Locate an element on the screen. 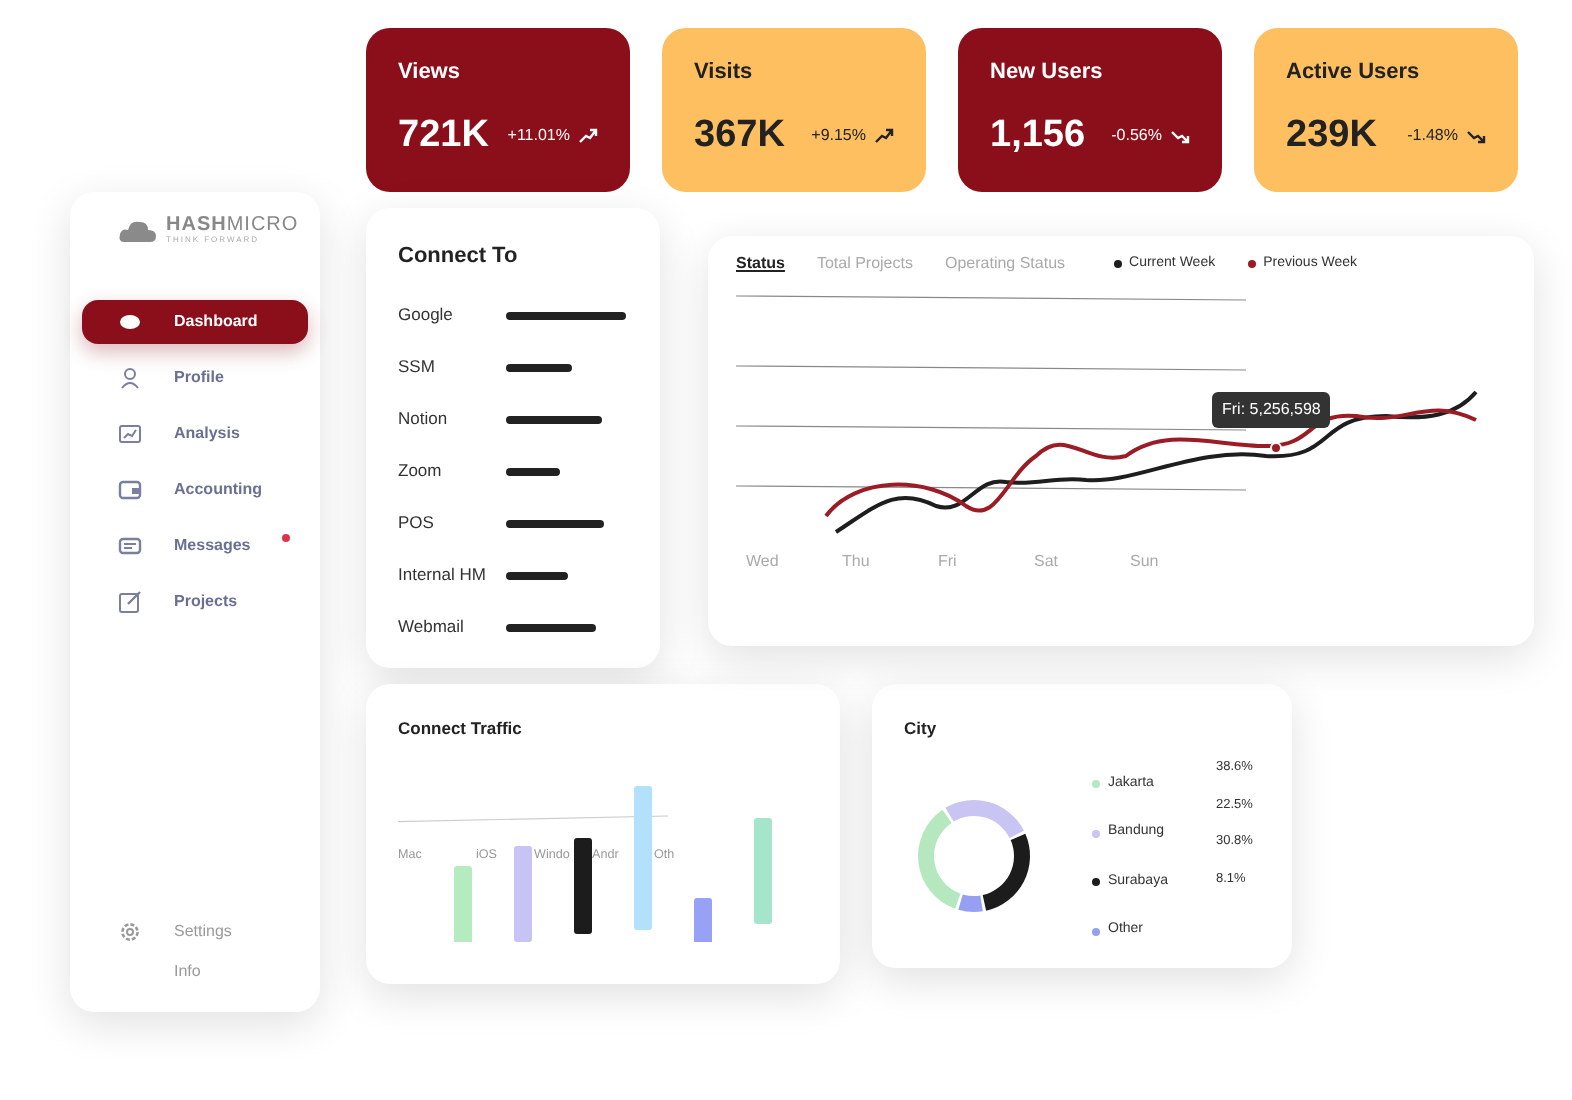 The image size is (1572, 1100). card-title: City is located at coordinates (921, 729).